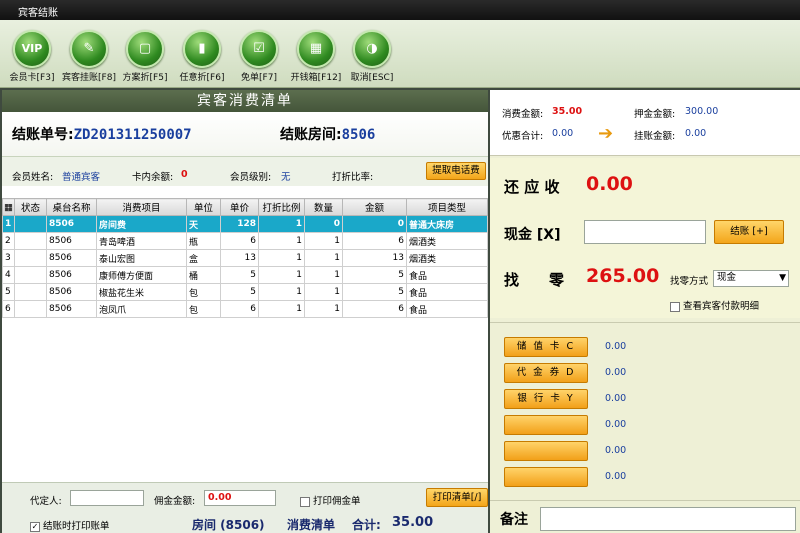  Describe the element at coordinates (546, 477) in the screenshot. I see `payment-slot-6-button` at that location.